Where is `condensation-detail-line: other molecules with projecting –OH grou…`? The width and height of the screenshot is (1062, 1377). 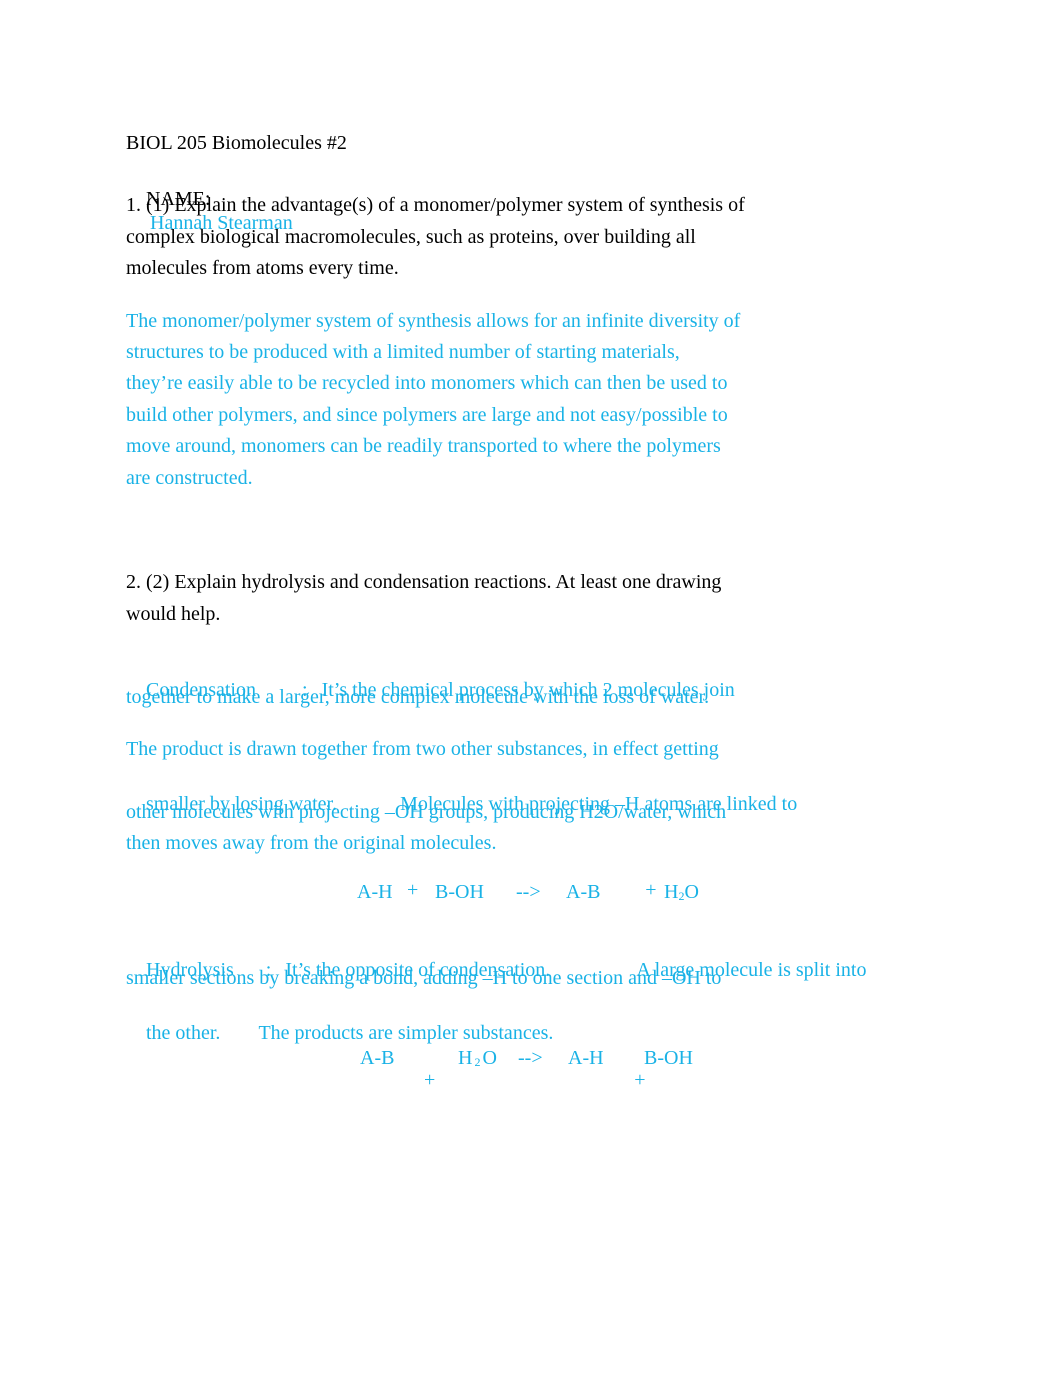
condensation-detail-line: other molecules with projecting –OH grou… is located at coordinates (426, 812).